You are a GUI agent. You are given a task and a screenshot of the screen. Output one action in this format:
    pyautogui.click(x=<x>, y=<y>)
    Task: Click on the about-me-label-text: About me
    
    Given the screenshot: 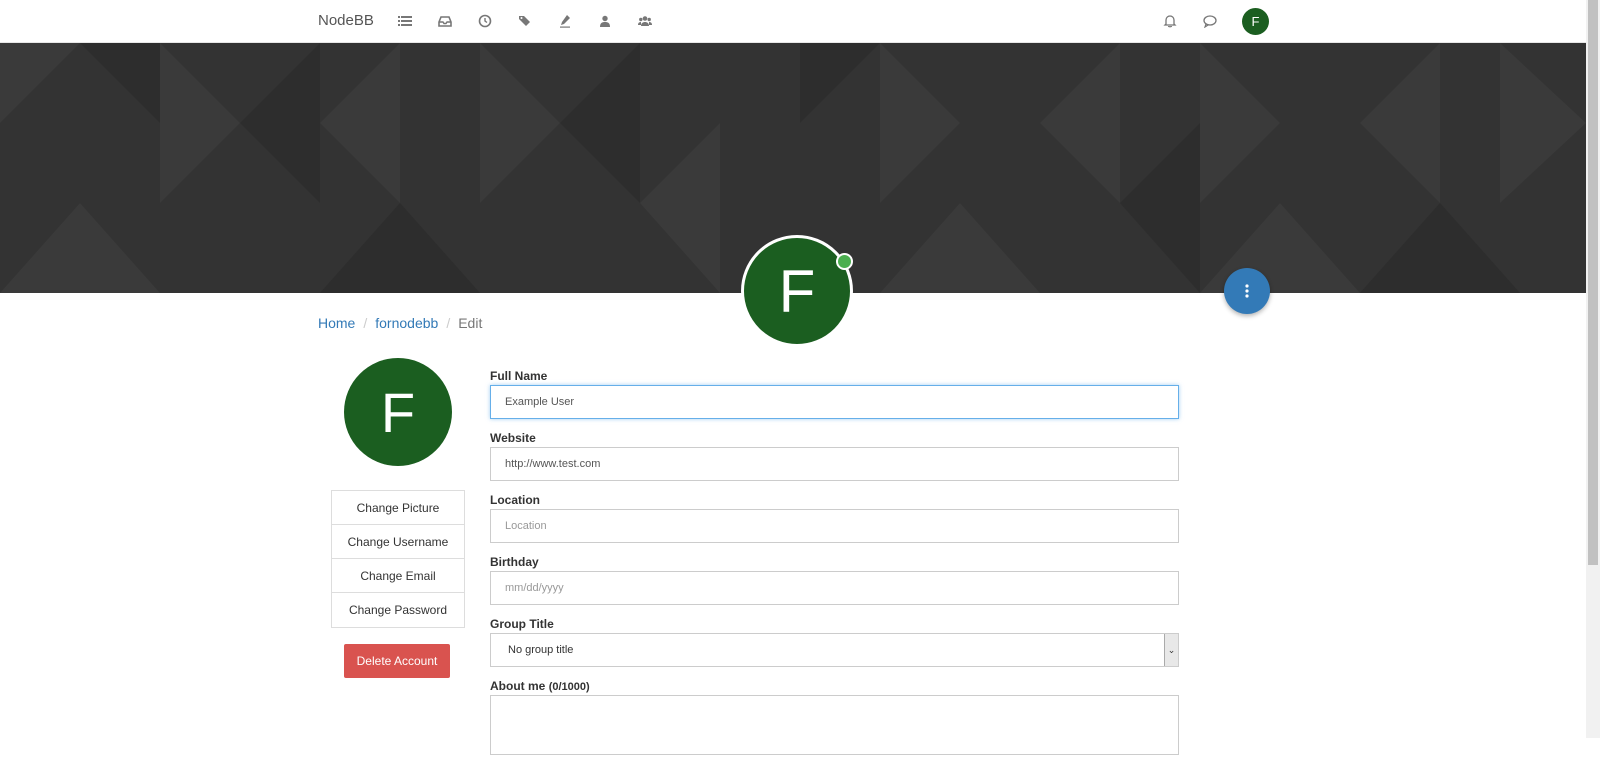 What is the action you would take?
    pyautogui.click(x=518, y=686)
    